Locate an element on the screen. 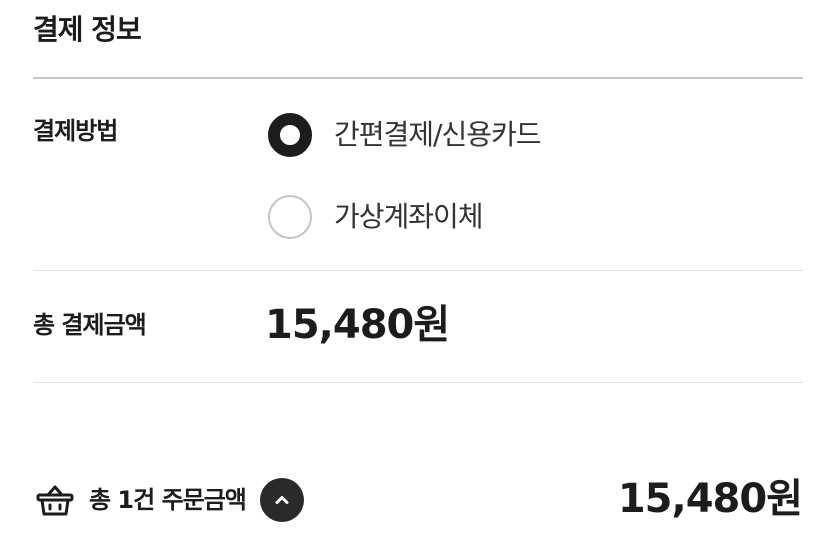 This screenshot has width=835, height=541. order-summary-toggle: 총 1건 주문금액 is located at coordinates (168, 500).